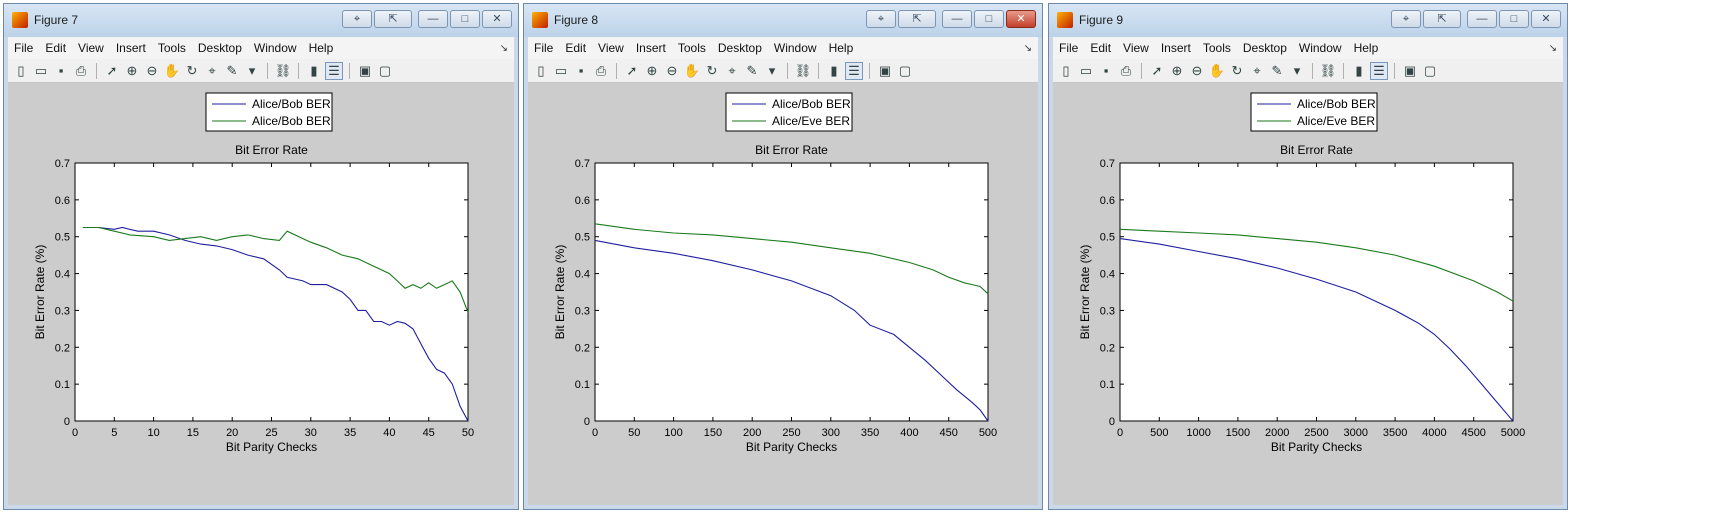 The height and width of the screenshot is (512, 1727). Describe the element at coordinates (269, 112) in the screenshot. I see `chart-legend: Alice/Bob BER Alice/Bob BER` at that location.